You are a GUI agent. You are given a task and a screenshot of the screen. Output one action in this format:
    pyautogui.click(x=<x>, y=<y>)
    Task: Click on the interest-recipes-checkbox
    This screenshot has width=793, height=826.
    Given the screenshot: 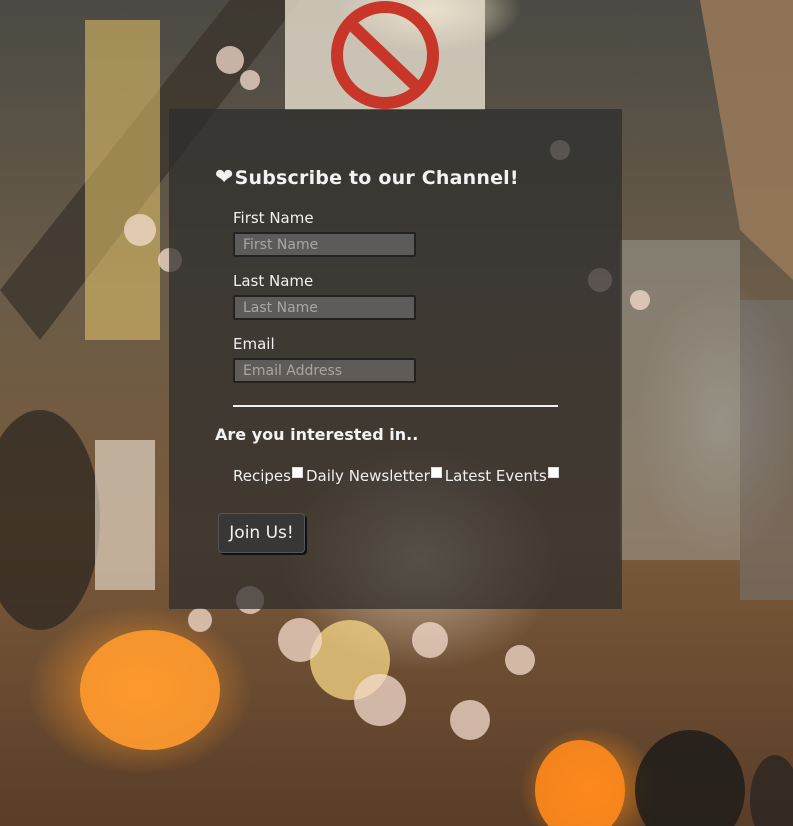 What is the action you would take?
    pyautogui.click(x=297, y=472)
    